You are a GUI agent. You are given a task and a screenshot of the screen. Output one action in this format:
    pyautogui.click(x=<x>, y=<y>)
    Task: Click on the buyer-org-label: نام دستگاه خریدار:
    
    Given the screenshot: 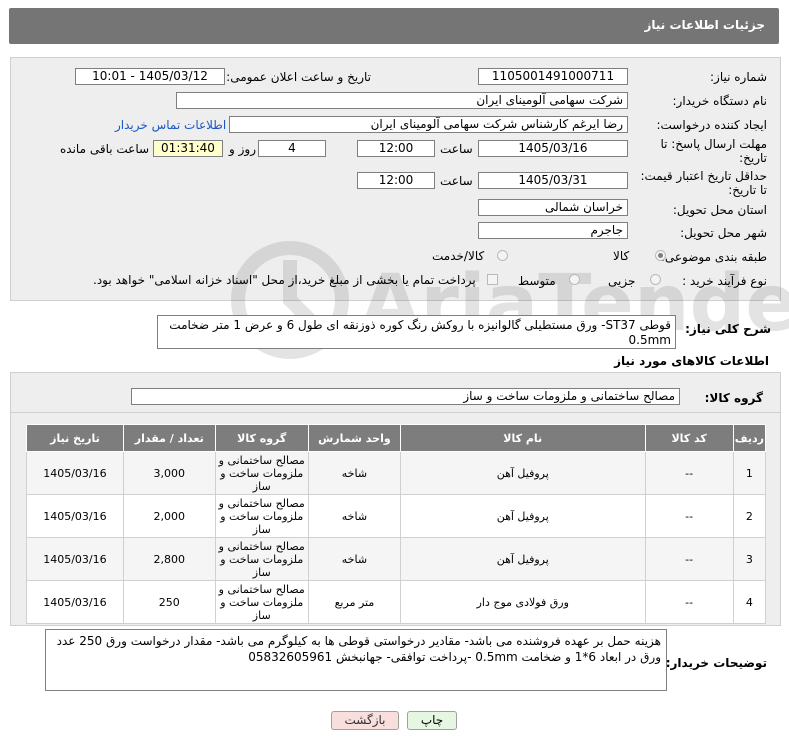 What is the action you would take?
    pyautogui.click(x=720, y=101)
    